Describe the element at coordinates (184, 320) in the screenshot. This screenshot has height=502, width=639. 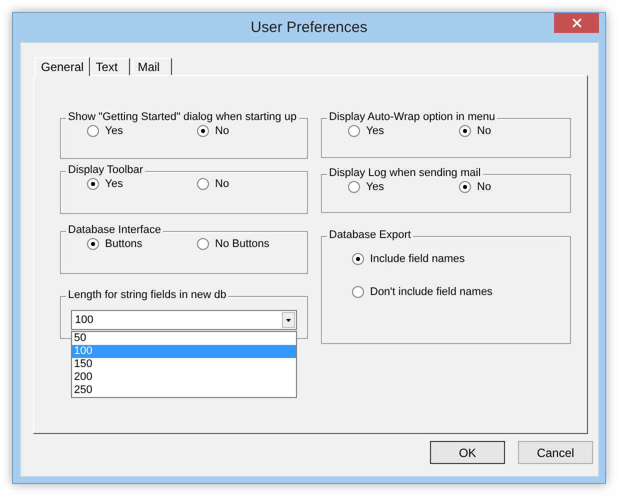
I see `length-combo-box: 100` at that location.